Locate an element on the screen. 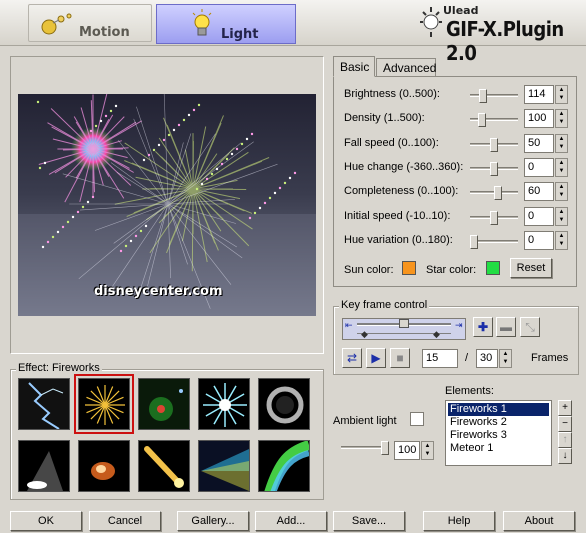 The height and width of the screenshot is (533, 586). ambient-light-checkbox is located at coordinates (417, 419).